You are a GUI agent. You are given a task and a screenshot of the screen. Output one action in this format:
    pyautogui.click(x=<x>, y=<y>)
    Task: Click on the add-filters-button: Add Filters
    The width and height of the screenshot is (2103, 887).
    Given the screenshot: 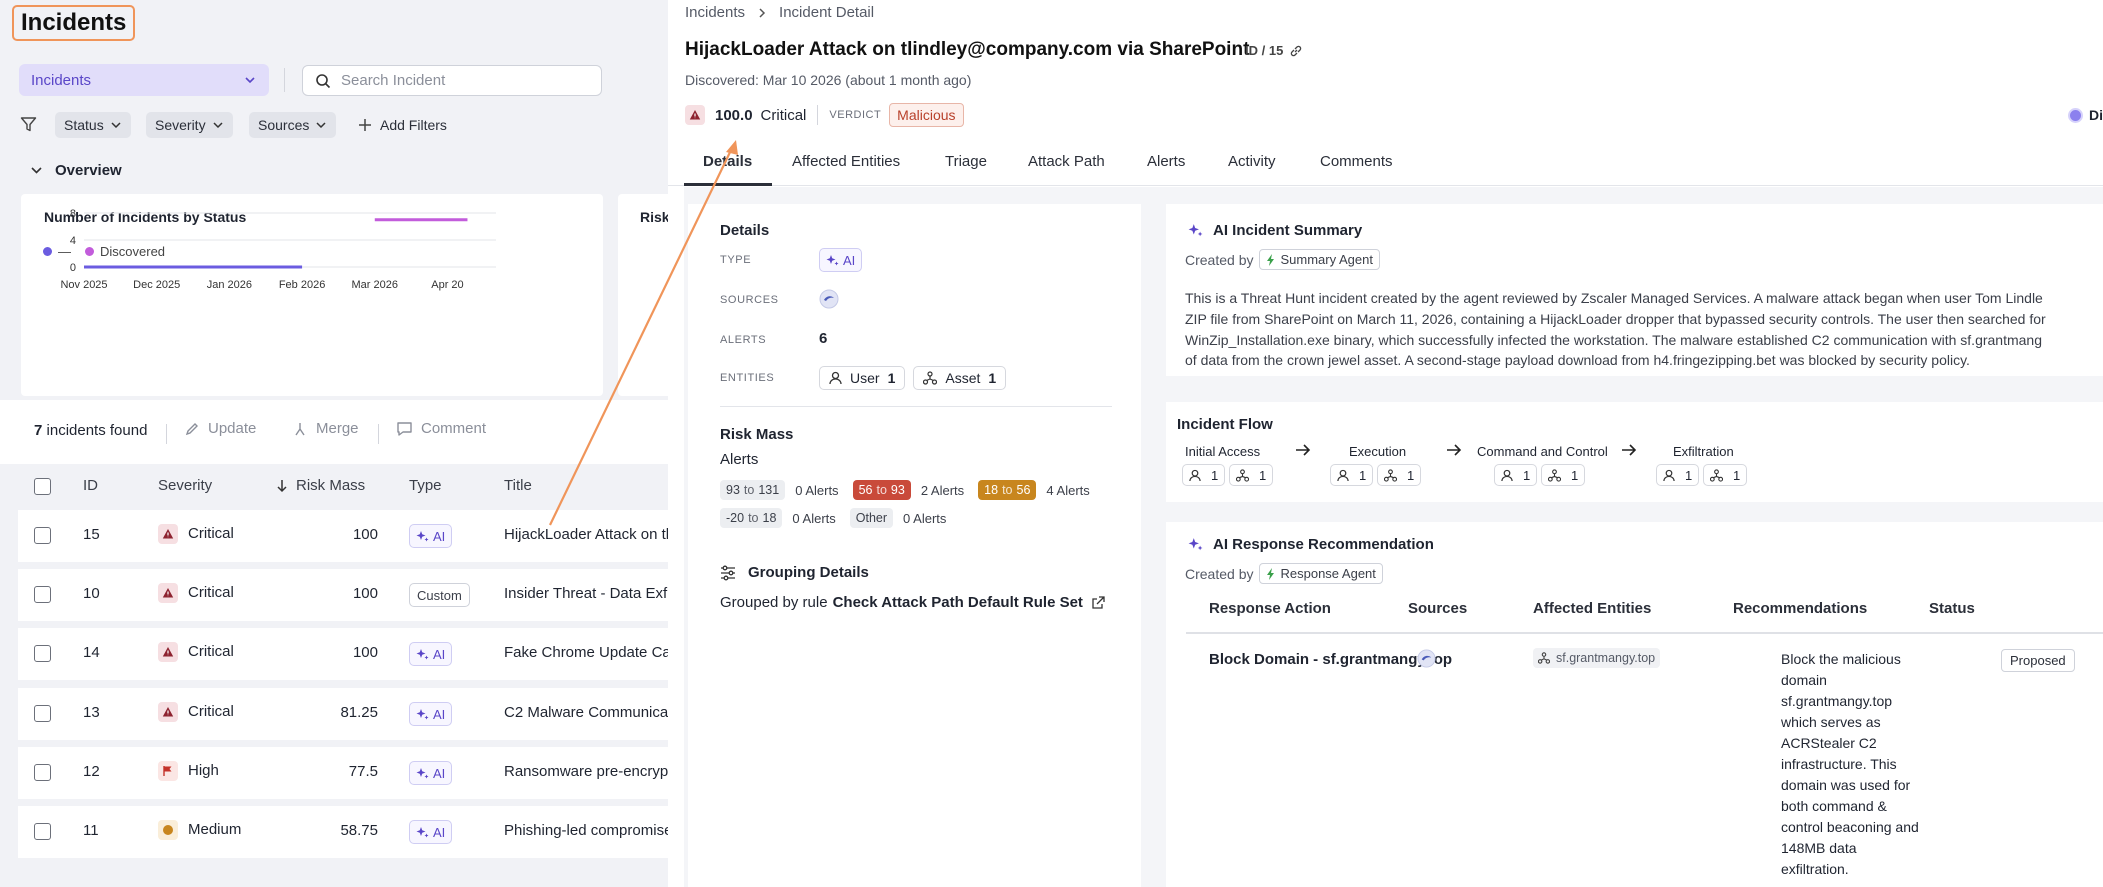 What is the action you would take?
    pyautogui.click(x=402, y=125)
    